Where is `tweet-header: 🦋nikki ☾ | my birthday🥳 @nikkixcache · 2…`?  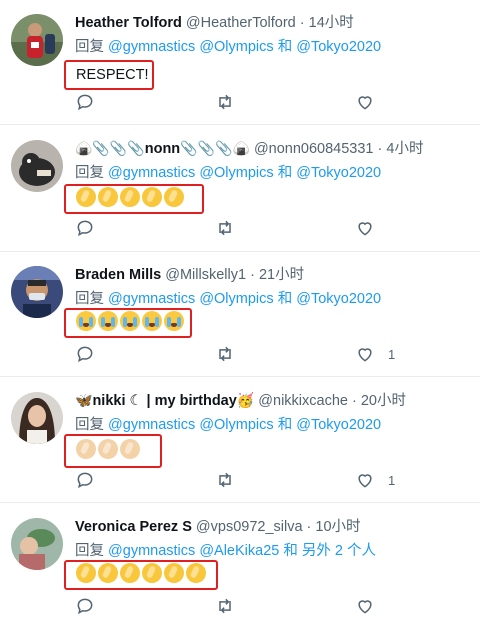
tweet-header: 🦋nikki ☾ | my birthday🥳 @nikkixcache · 2… is located at coordinates (240, 401).